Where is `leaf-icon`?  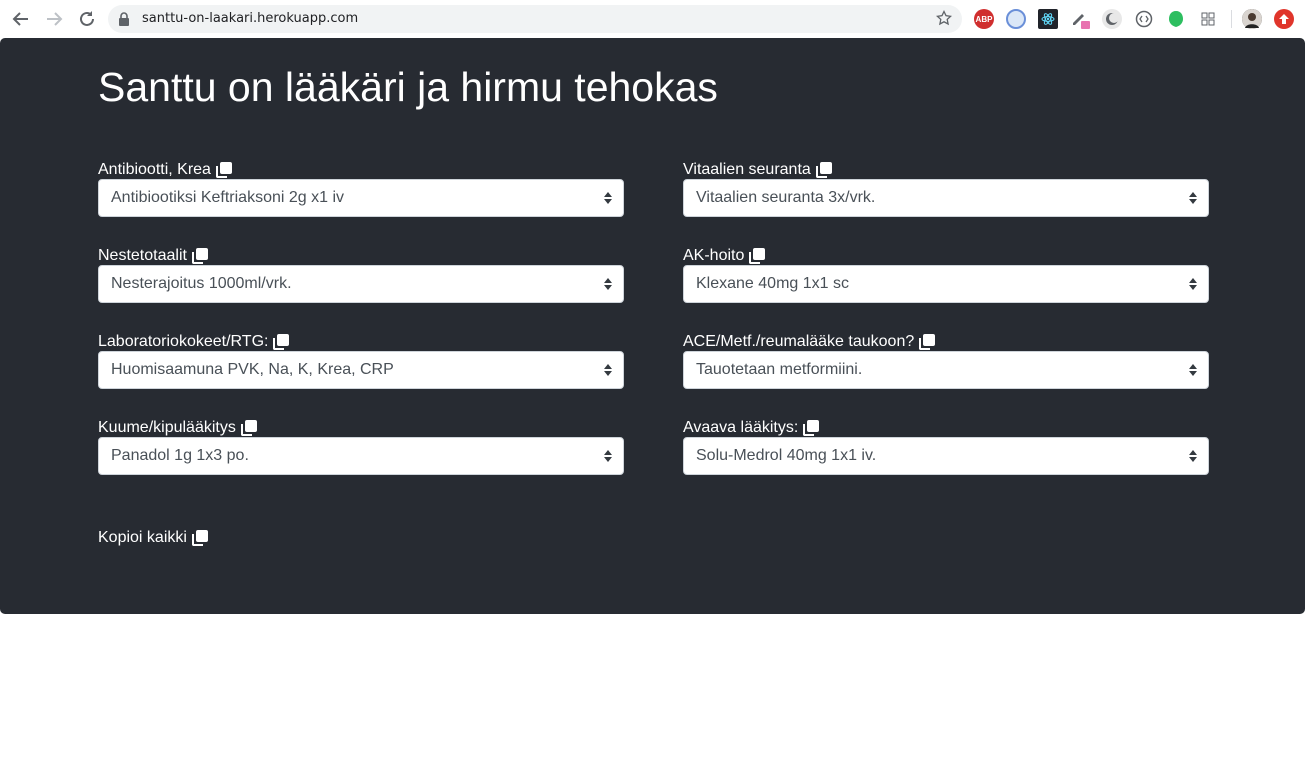
leaf-icon is located at coordinates (1176, 19).